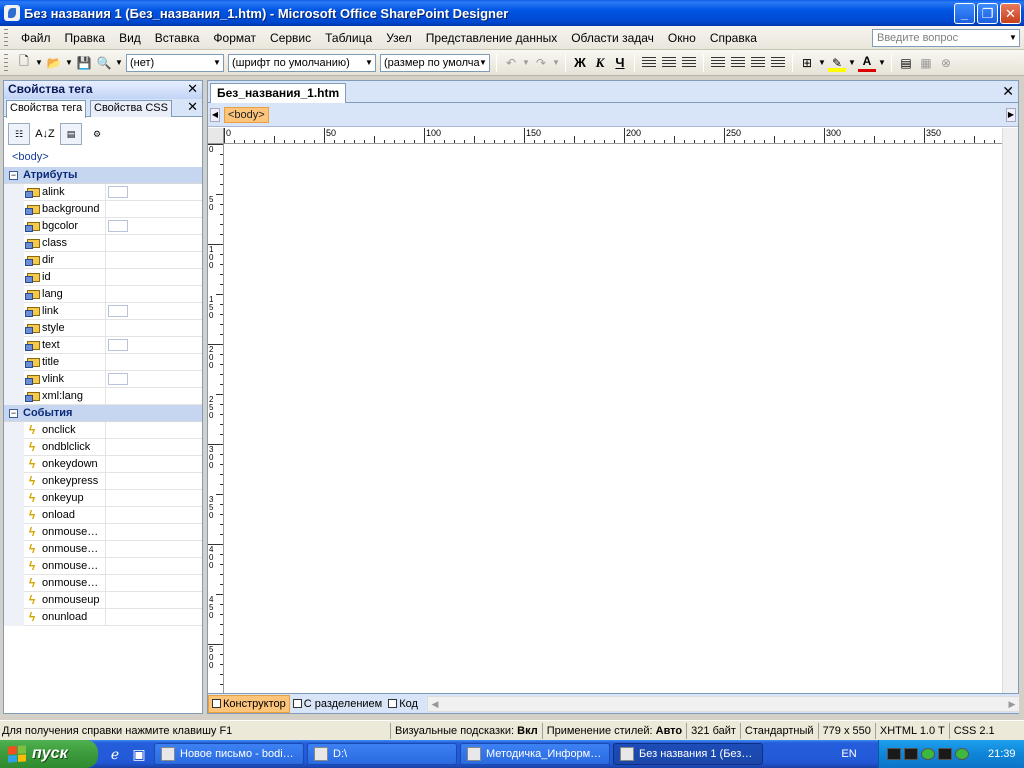 The height and width of the screenshot is (768, 1024). Describe the element at coordinates (733, 38) in the screenshot. I see `menu-help: Справка` at that location.